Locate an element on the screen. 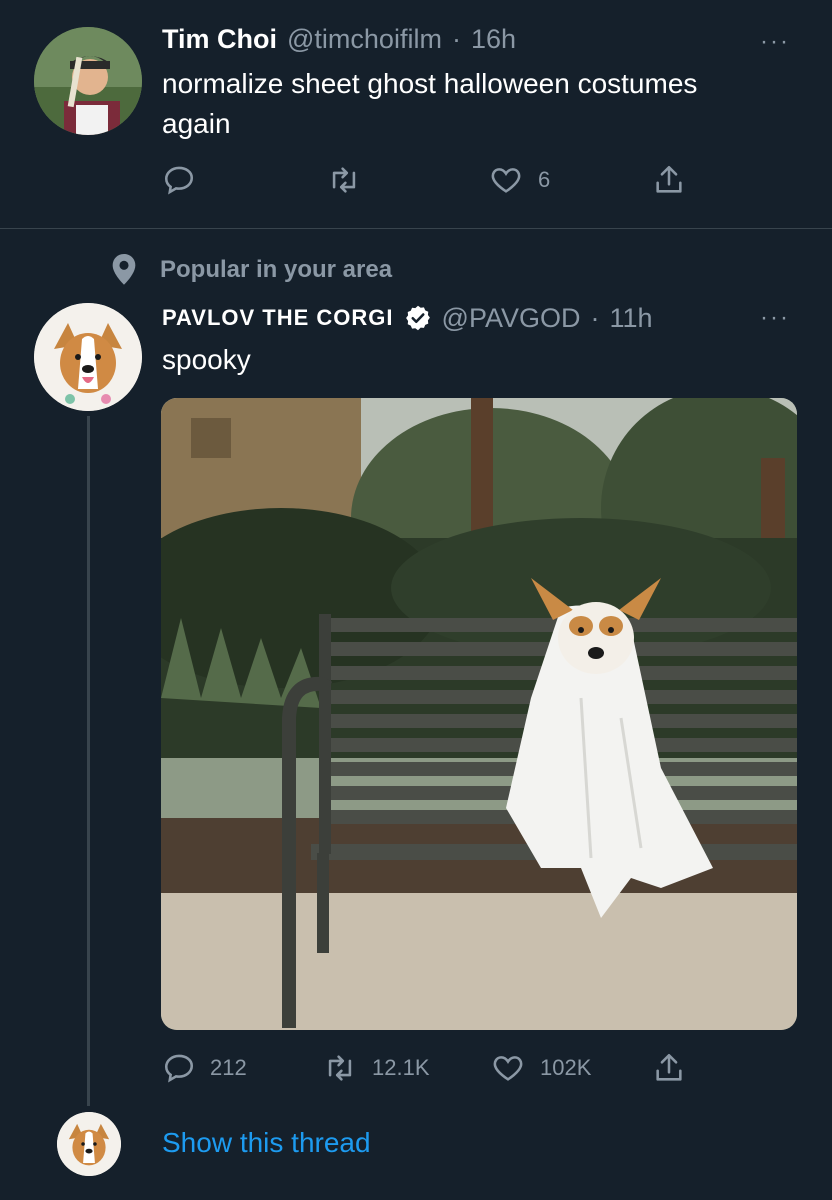  retweet-button: 12.1K is located at coordinates (376, 1068).